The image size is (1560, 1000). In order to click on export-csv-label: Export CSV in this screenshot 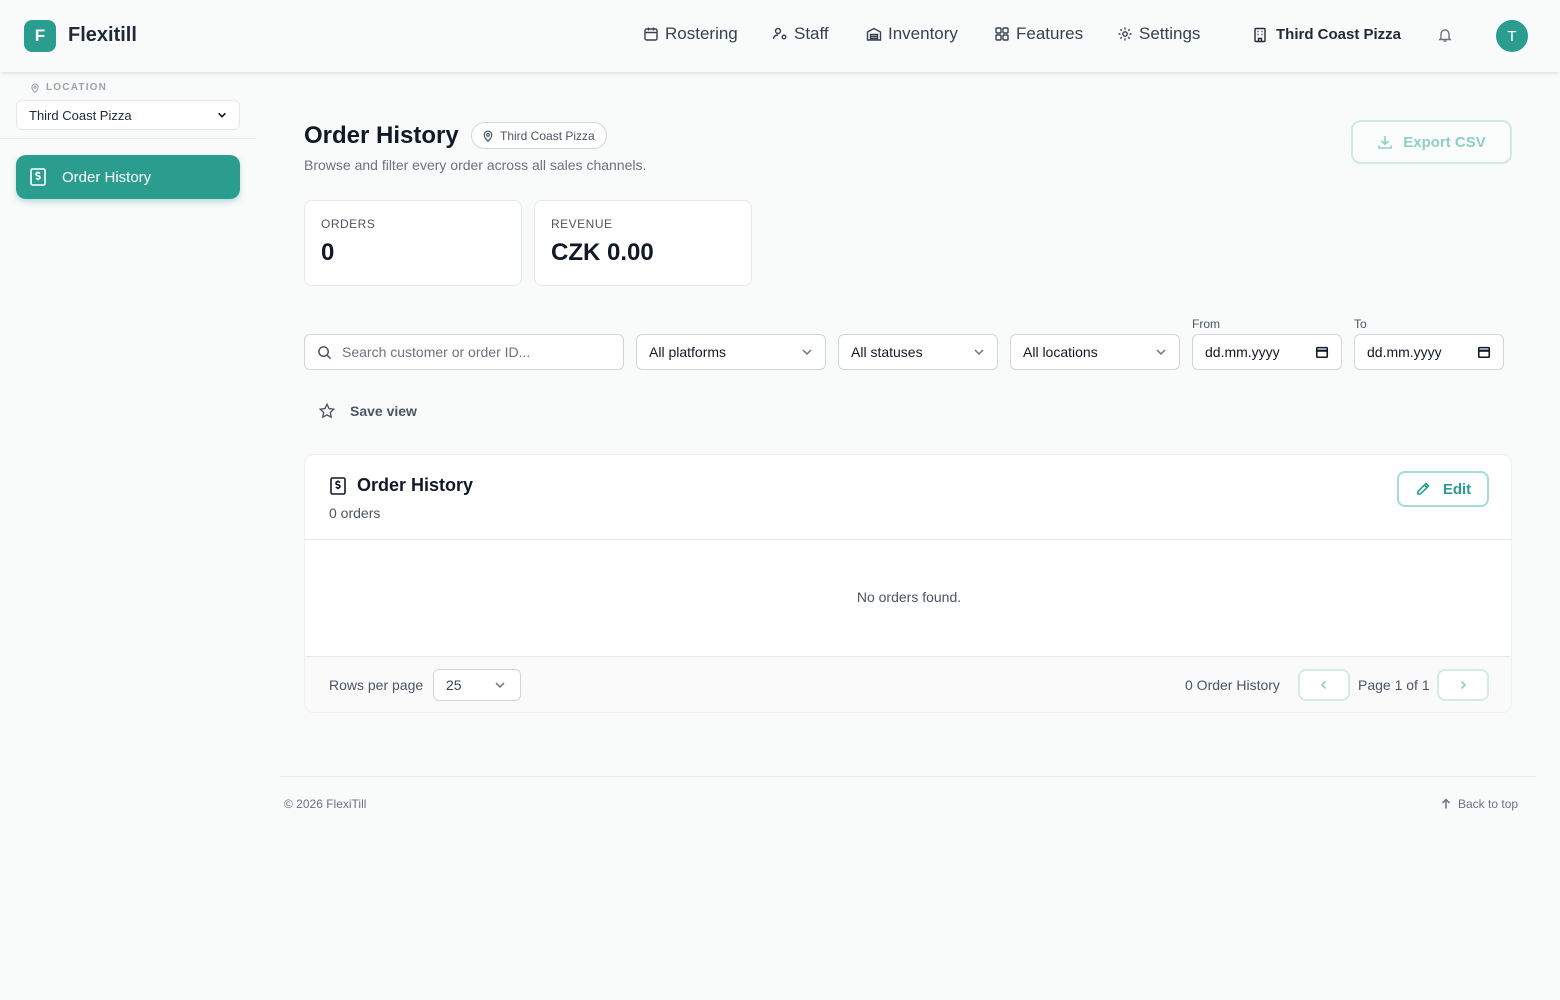, I will do `click(1444, 142)`.